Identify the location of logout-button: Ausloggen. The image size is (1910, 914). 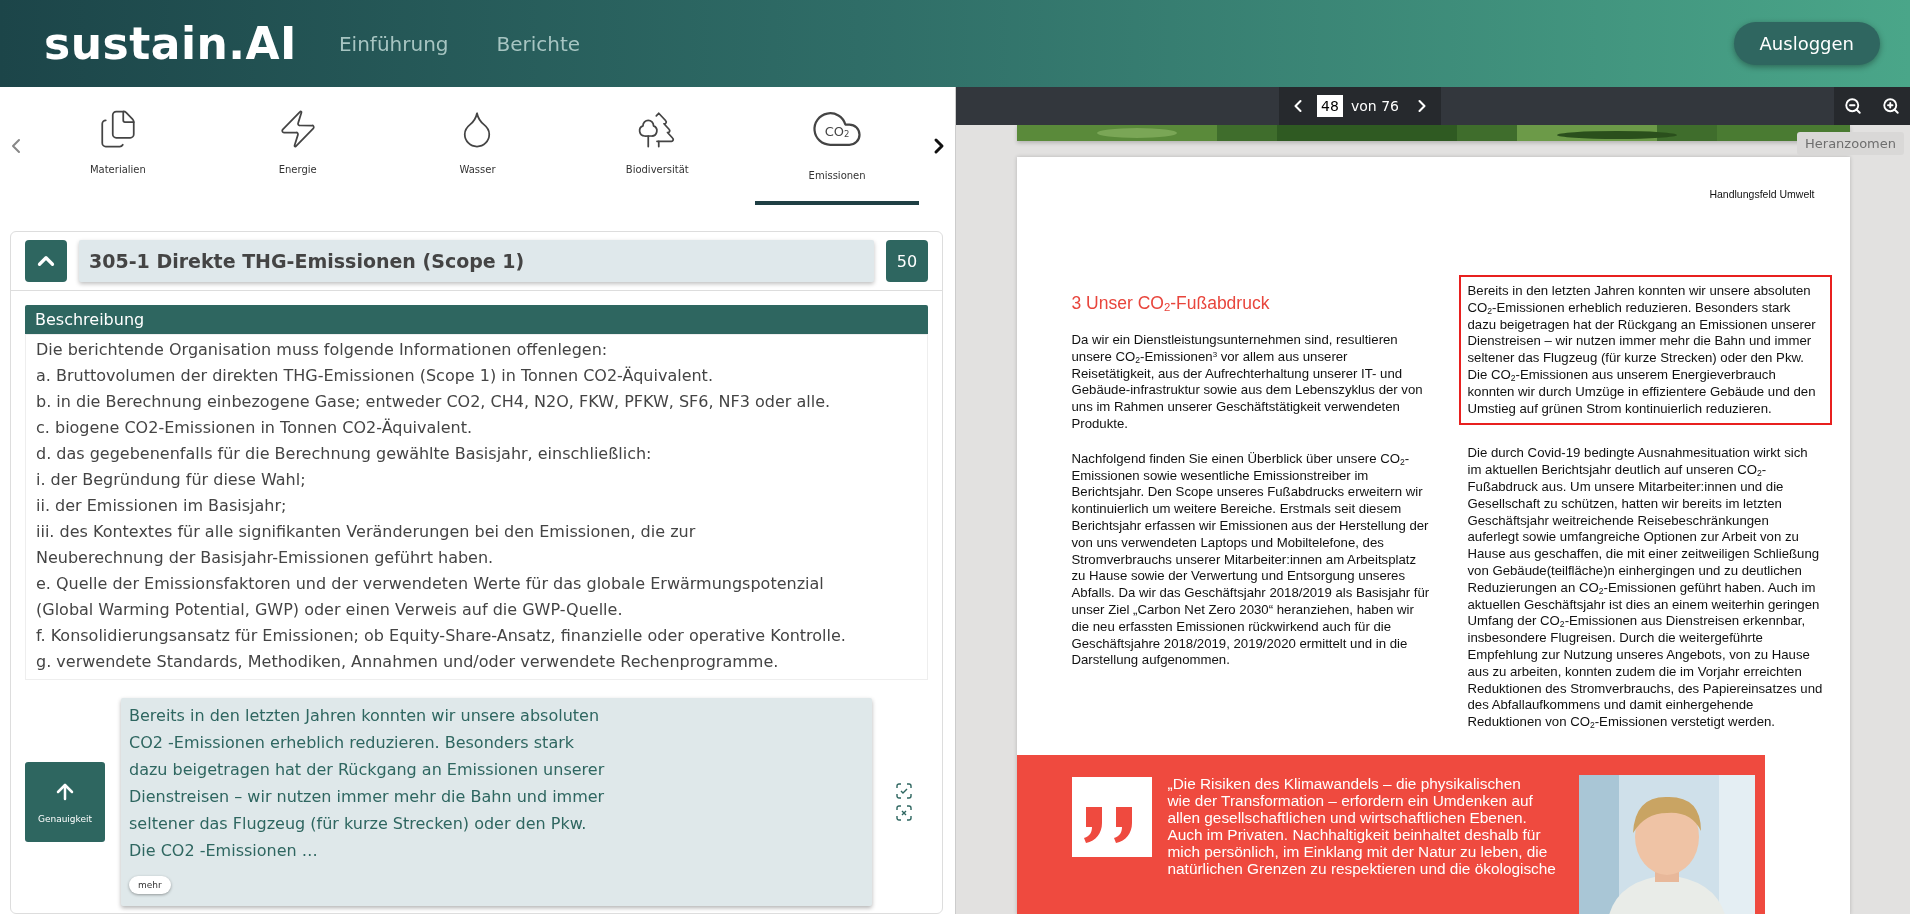
(1806, 43).